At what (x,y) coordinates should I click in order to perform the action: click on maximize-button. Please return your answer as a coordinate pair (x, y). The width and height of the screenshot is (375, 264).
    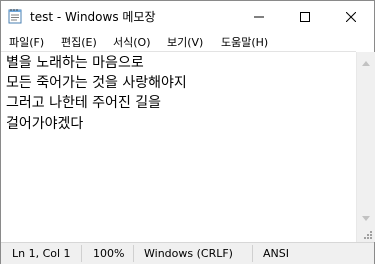
    Looking at the image, I should click on (305, 16).